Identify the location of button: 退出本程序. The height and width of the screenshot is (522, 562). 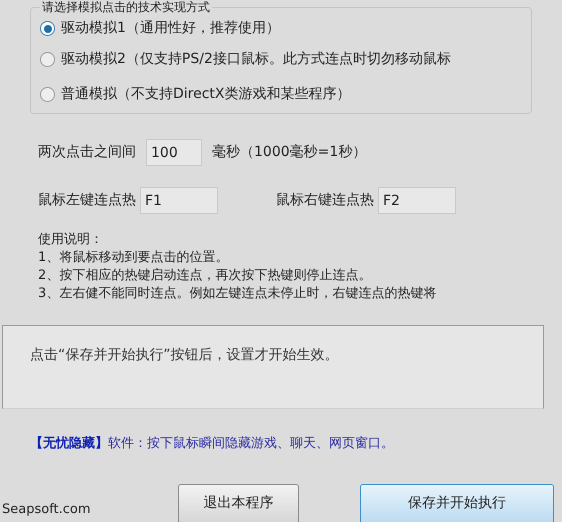
(238, 503).